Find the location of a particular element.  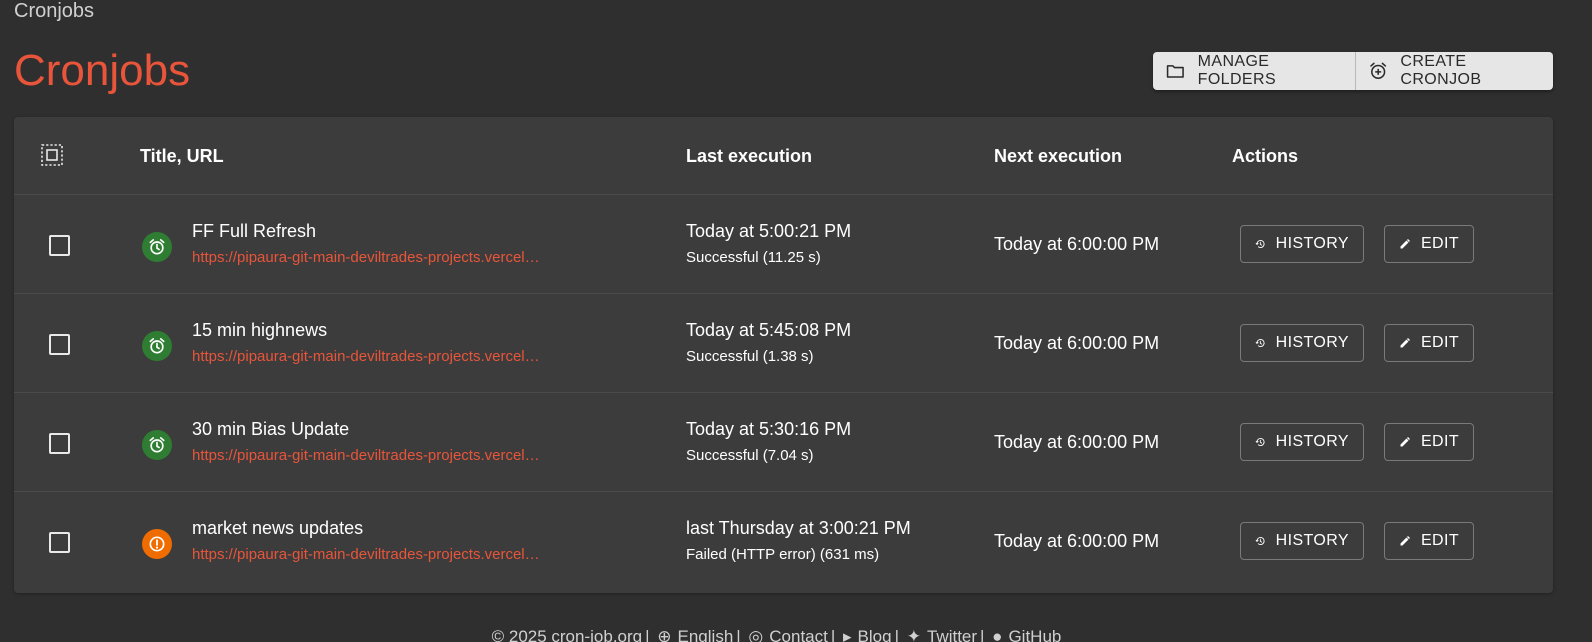

status-failed-icon is located at coordinates (157, 544).